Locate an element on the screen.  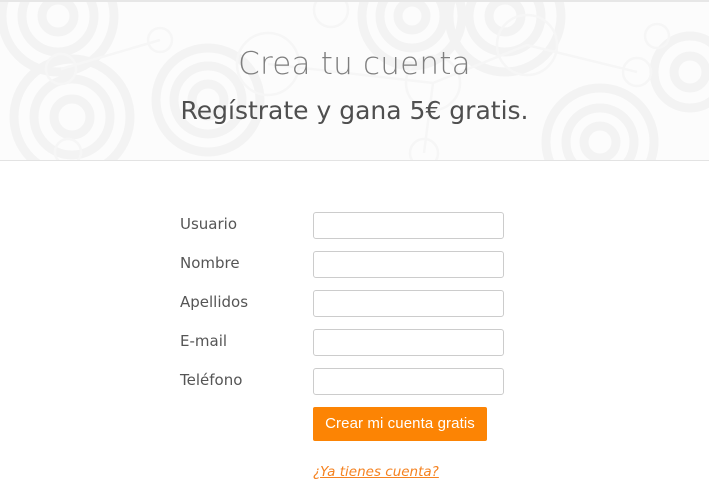
input-nombre is located at coordinates (408, 264).